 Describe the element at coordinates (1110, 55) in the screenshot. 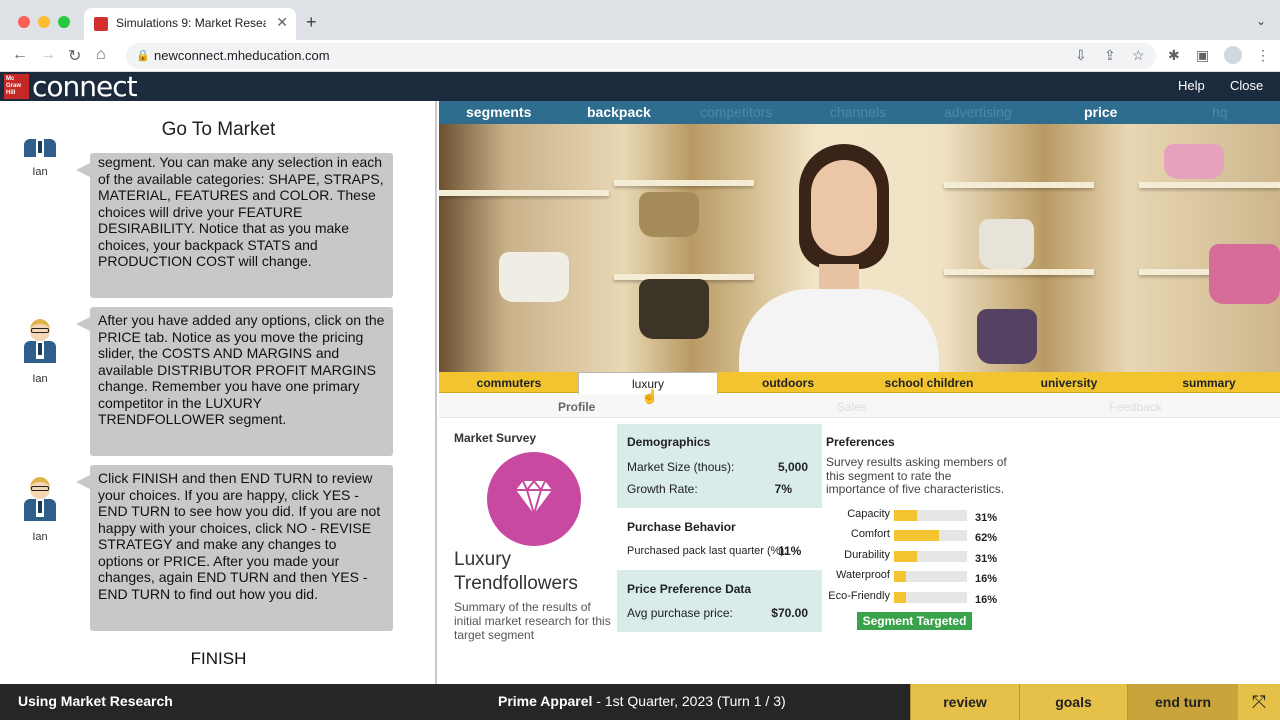

I see `share-icon: ⇪` at that location.